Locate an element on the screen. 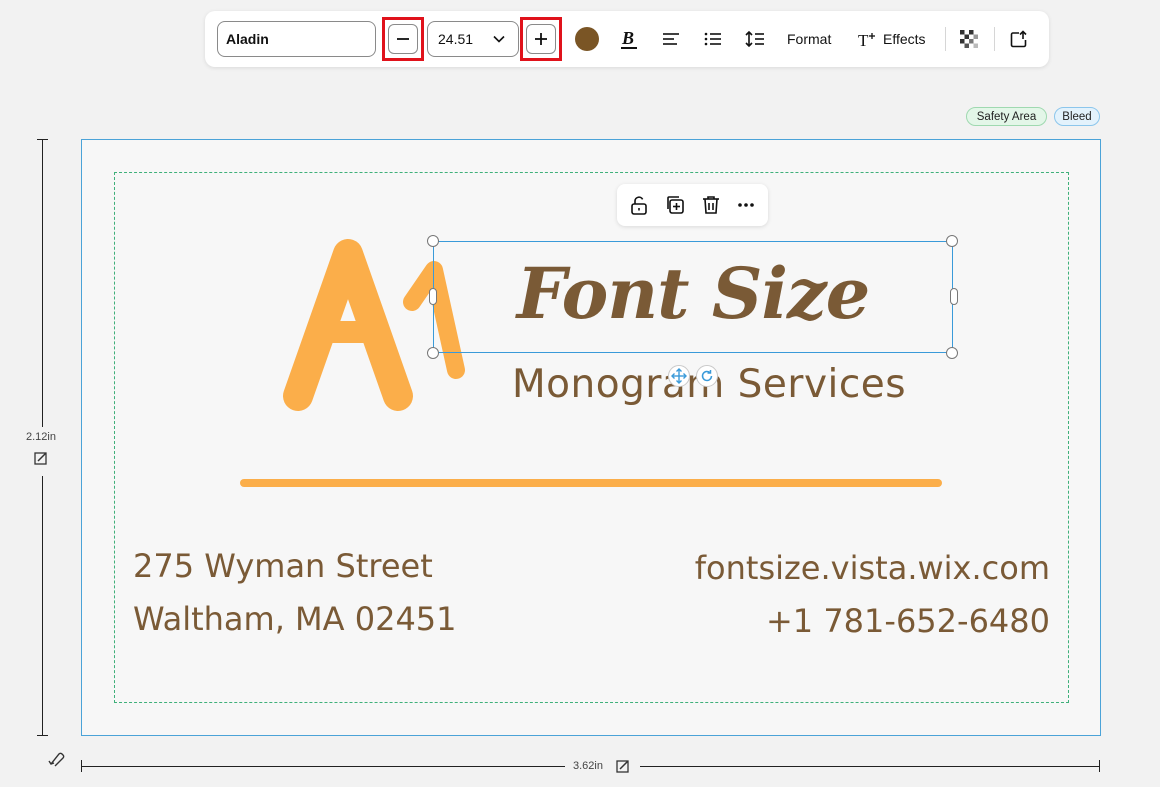 The width and height of the screenshot is (1160, 787). chevron-down-icon is located at coordinates (499, 39).